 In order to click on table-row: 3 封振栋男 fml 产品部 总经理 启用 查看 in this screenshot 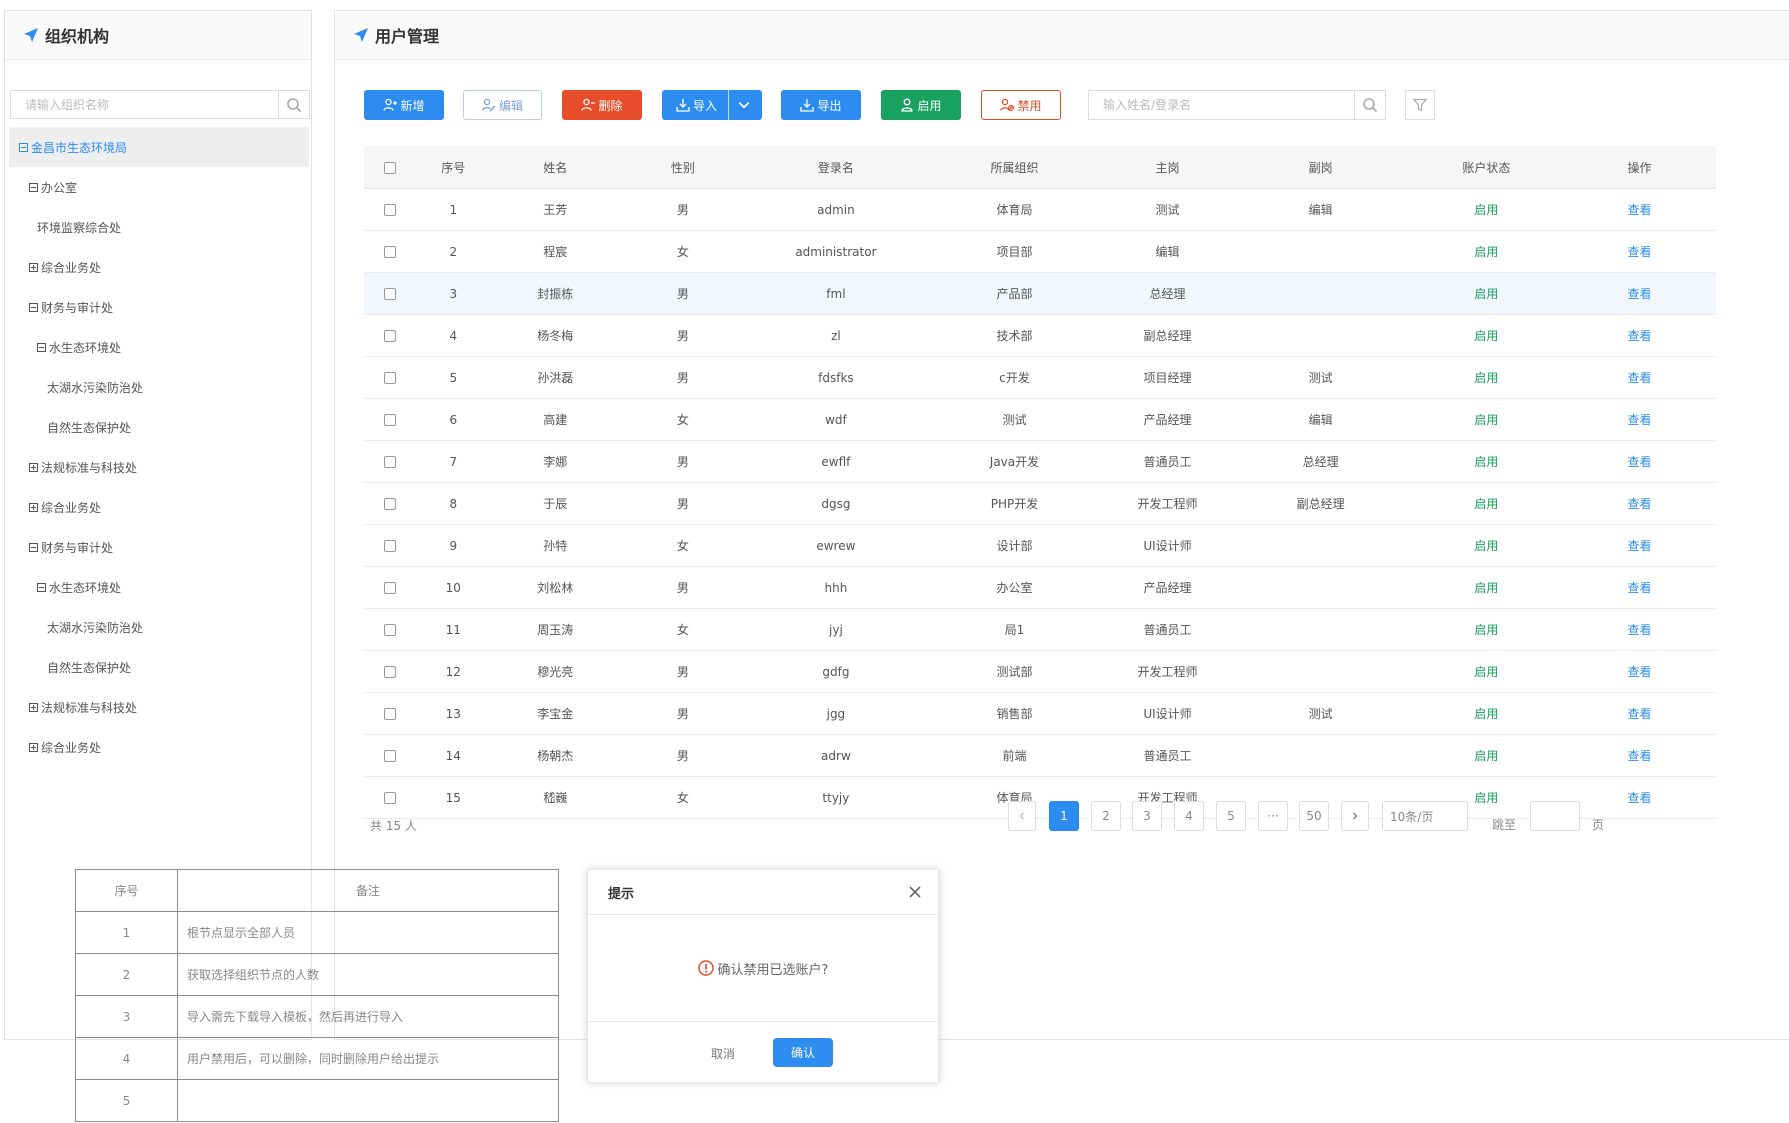, I will do `click(1040, 293)`.